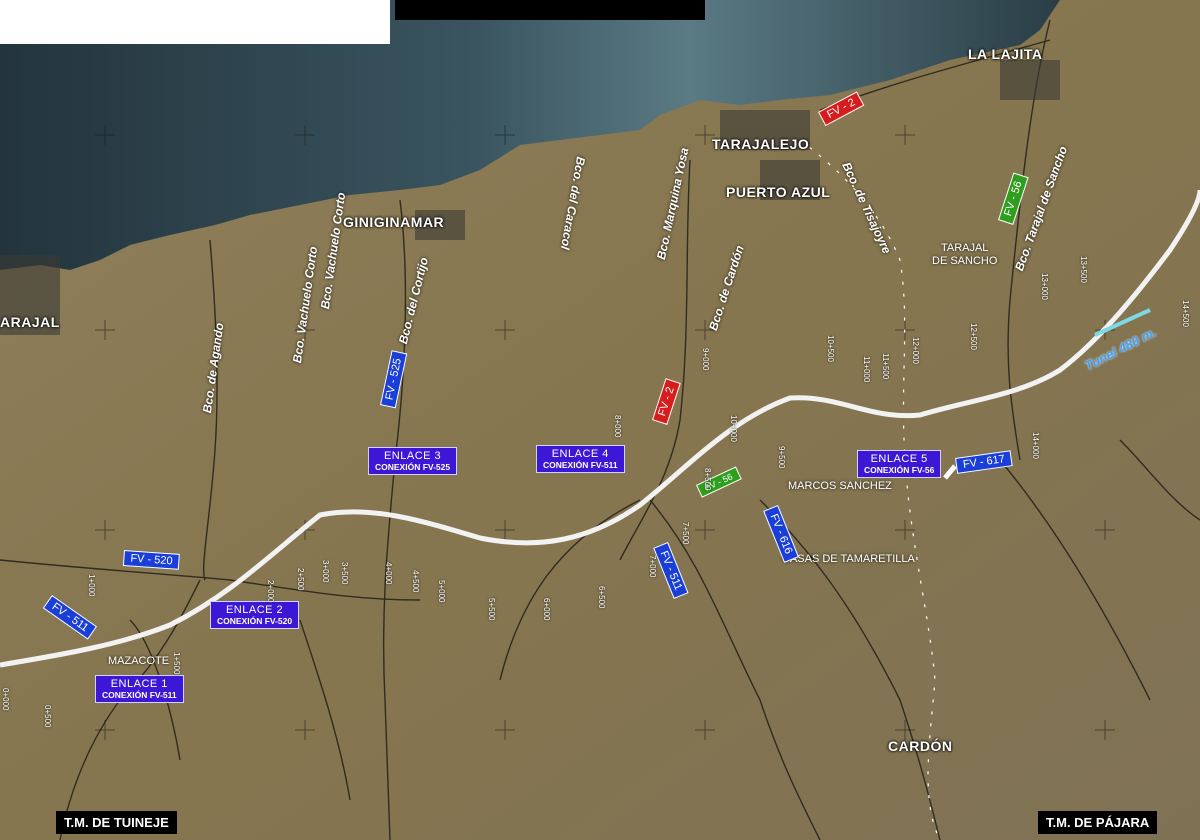 Image resolution: width=1200 pixels, height=840 pixels. What do you see at coordinates (195, 22) in the screenshot?
I see `header-white-box` at bounding box center [195, 22].